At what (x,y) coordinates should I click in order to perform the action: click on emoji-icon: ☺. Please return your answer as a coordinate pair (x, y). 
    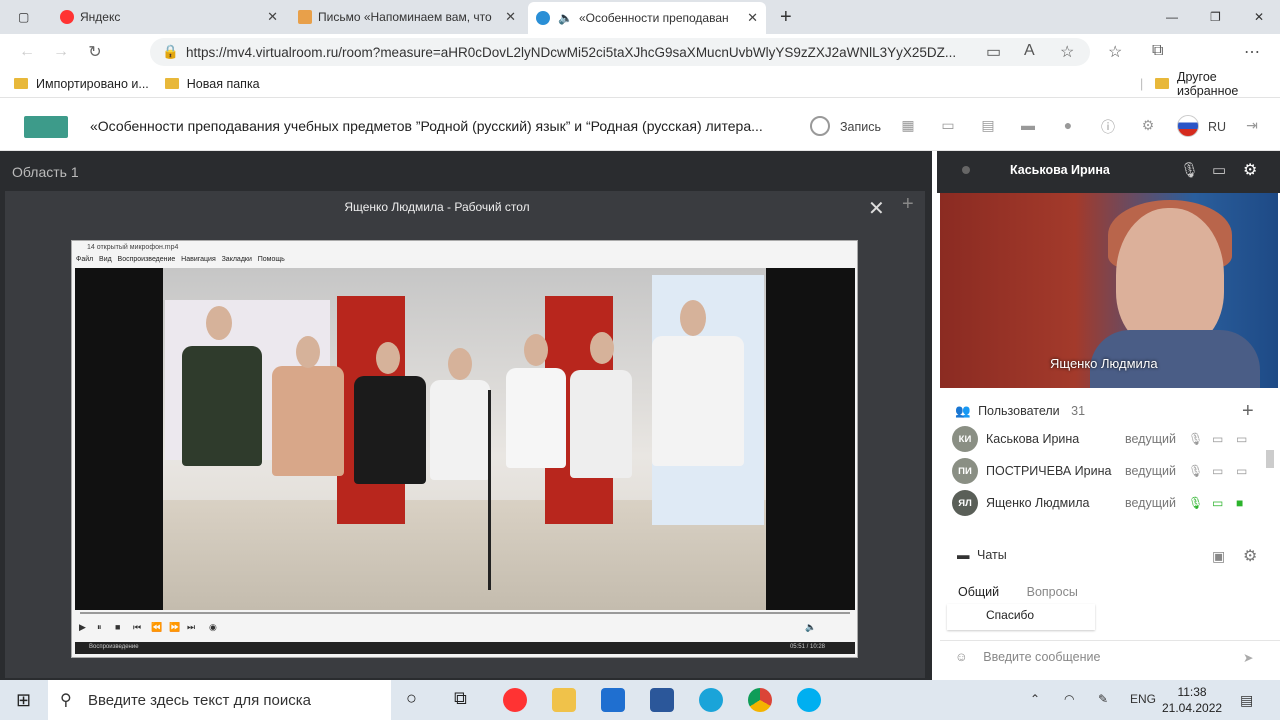
    Looking at the image, I should click on (961, 657).